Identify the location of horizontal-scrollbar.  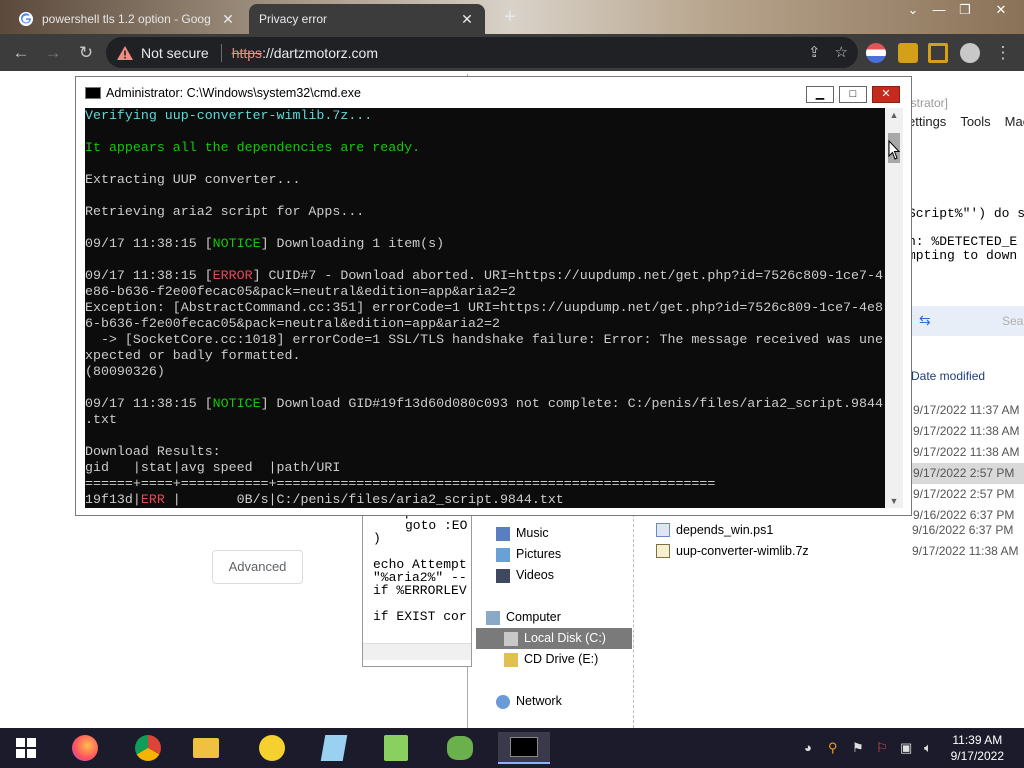
(417, 651).